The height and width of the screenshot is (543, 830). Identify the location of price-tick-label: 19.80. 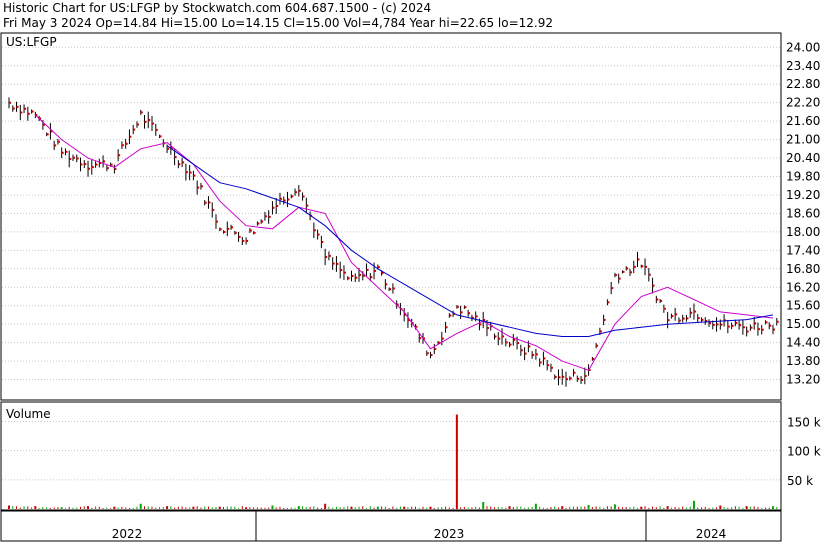
(803, 177).